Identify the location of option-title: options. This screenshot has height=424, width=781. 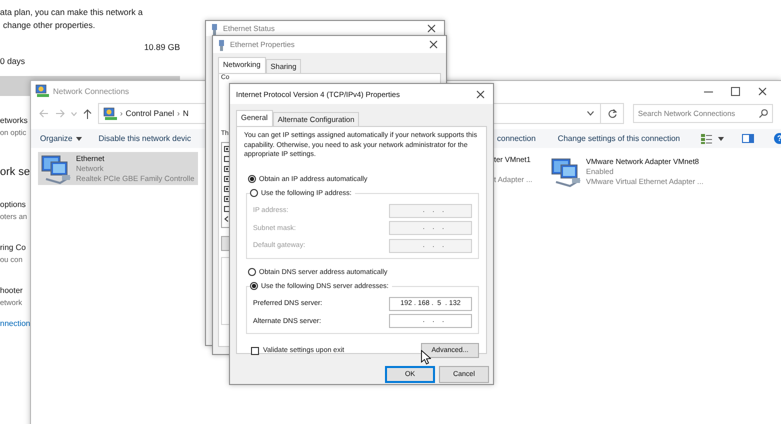
(13, 205).